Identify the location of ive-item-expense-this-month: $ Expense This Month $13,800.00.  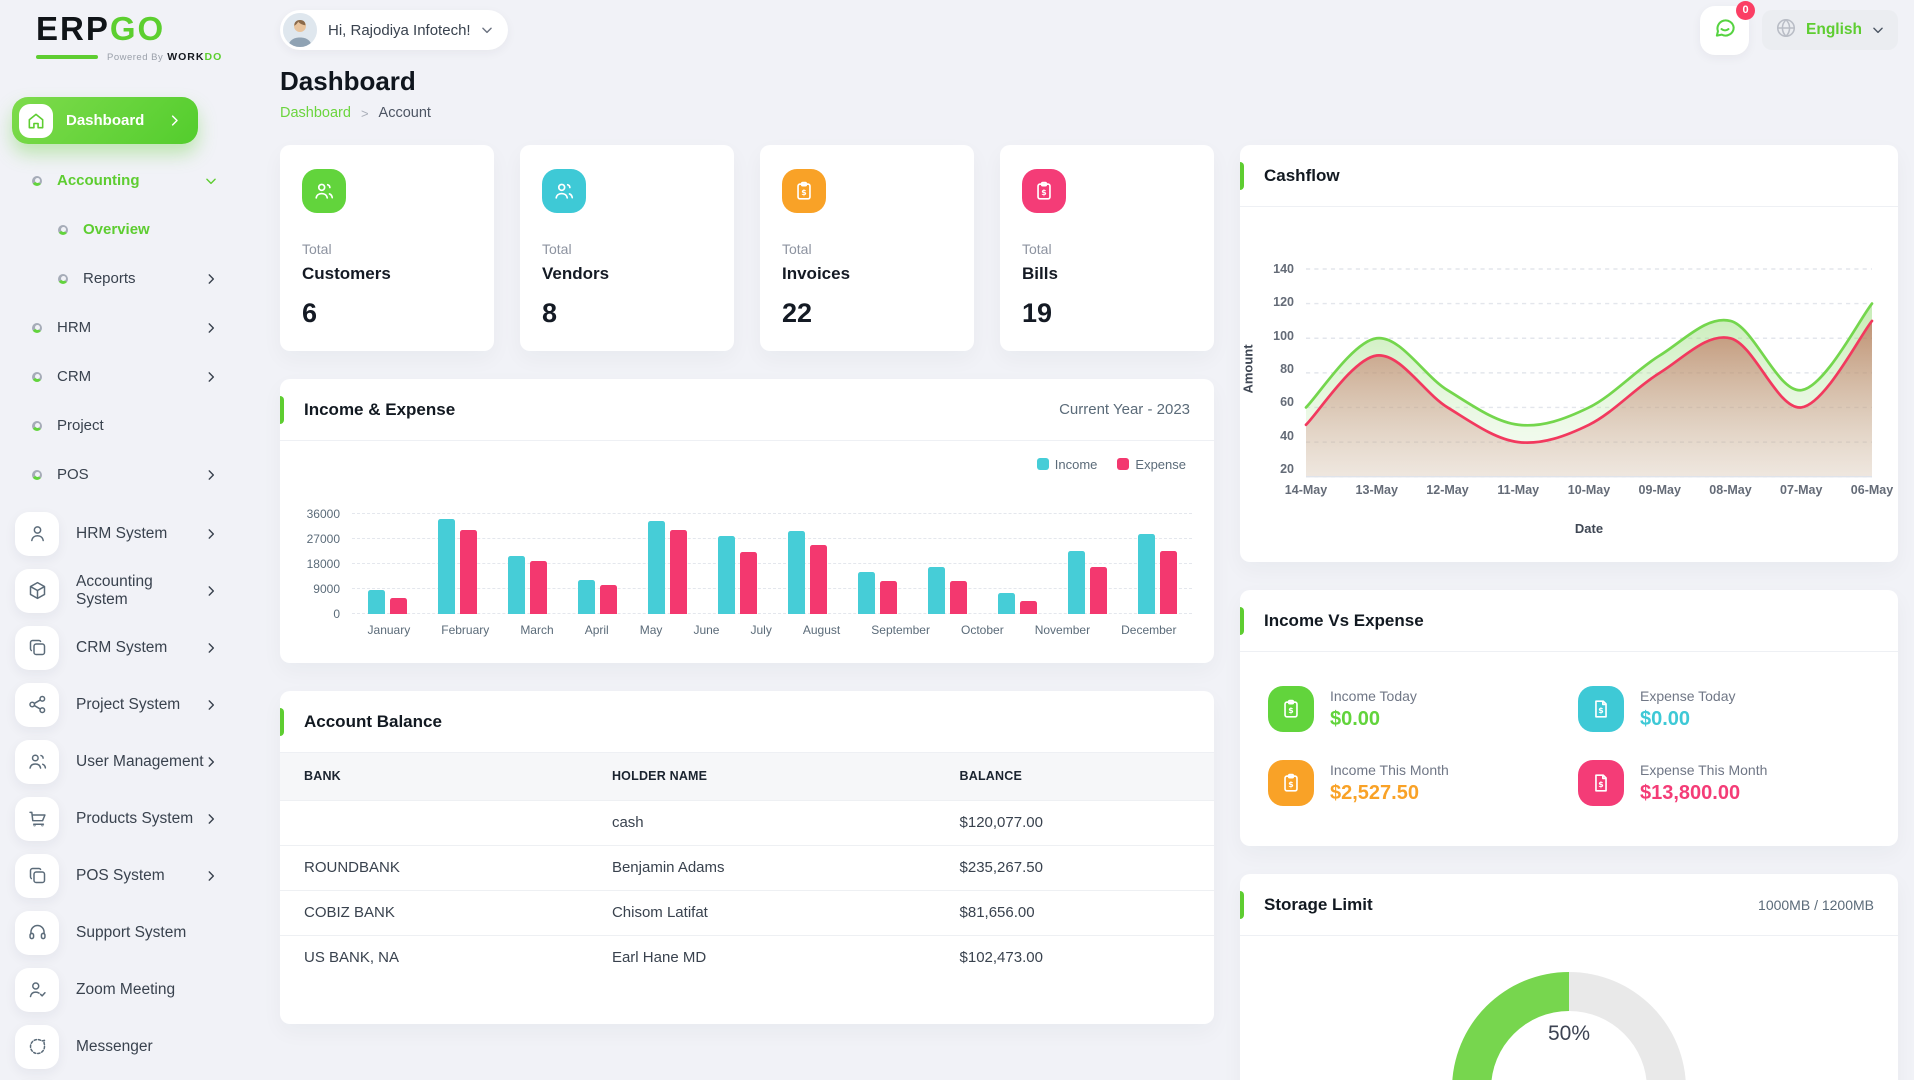
(1724, 783).